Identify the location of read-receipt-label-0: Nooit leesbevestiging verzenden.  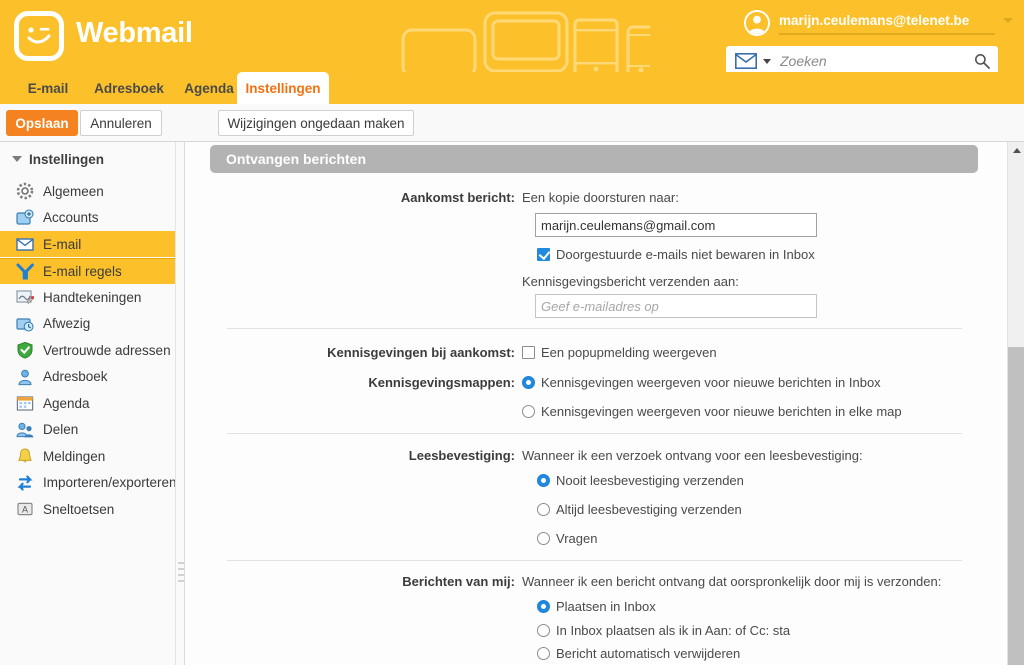
(650, 480).